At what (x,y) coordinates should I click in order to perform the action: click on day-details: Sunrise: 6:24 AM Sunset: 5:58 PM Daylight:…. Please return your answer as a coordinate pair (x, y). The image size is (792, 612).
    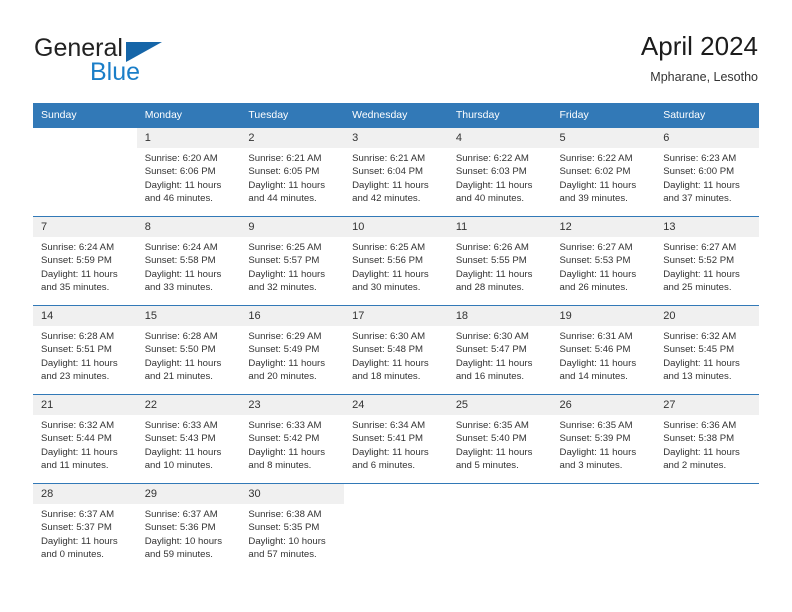
    Looking at the image, I should click on (189, 266).